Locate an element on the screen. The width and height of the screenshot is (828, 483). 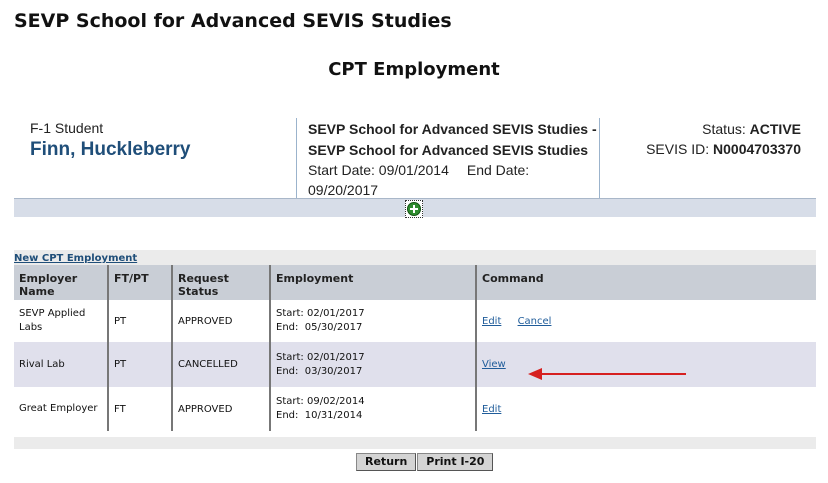
plus-circle-icon is located at coordinates (414, 209).